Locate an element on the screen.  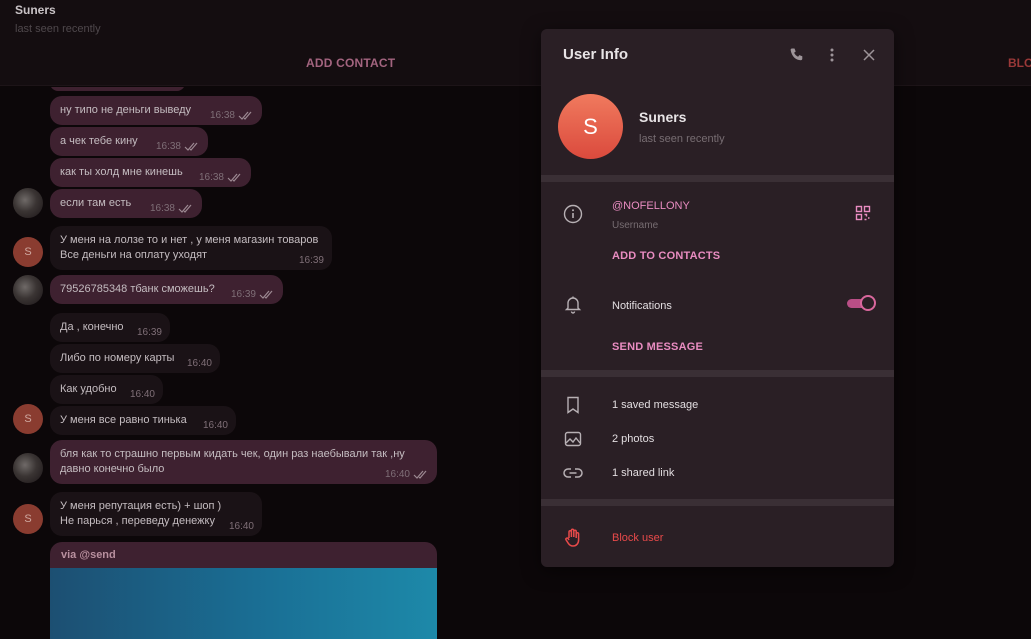
media-preview is located at coordinates (243, 603).